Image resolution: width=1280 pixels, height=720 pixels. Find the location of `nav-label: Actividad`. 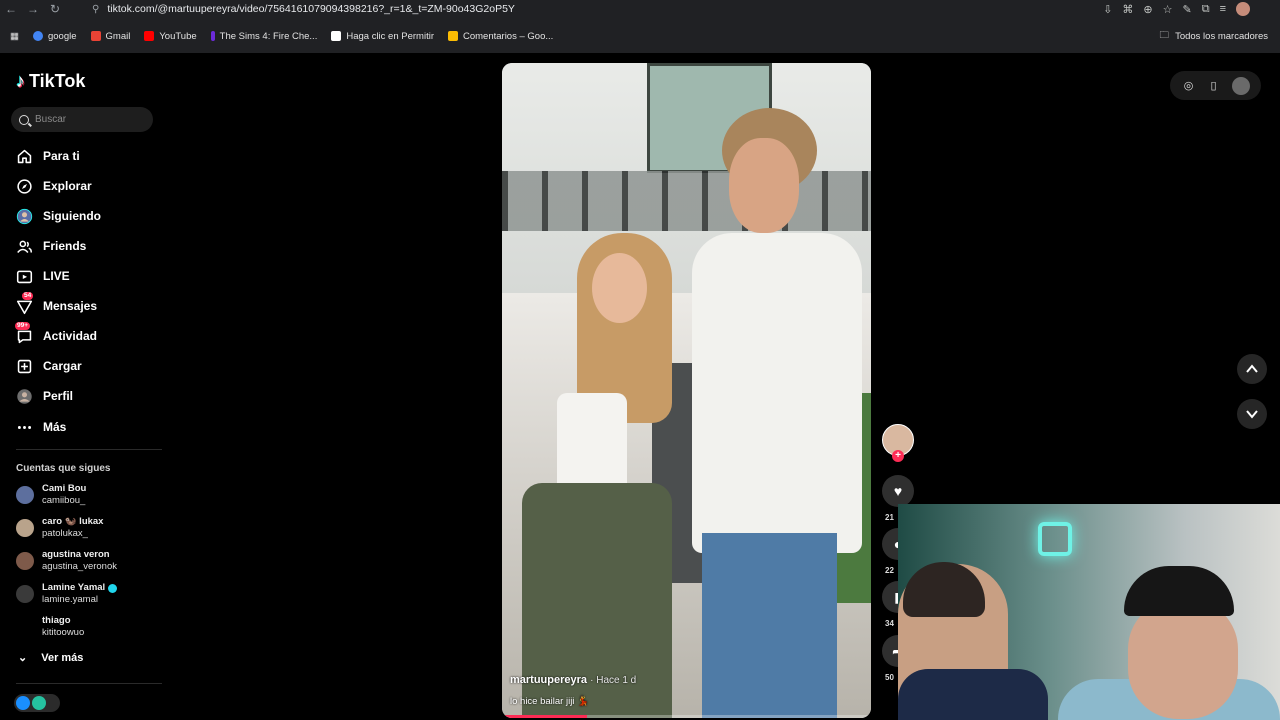

nav-label: Actividad is located at coordinates (70, 336).